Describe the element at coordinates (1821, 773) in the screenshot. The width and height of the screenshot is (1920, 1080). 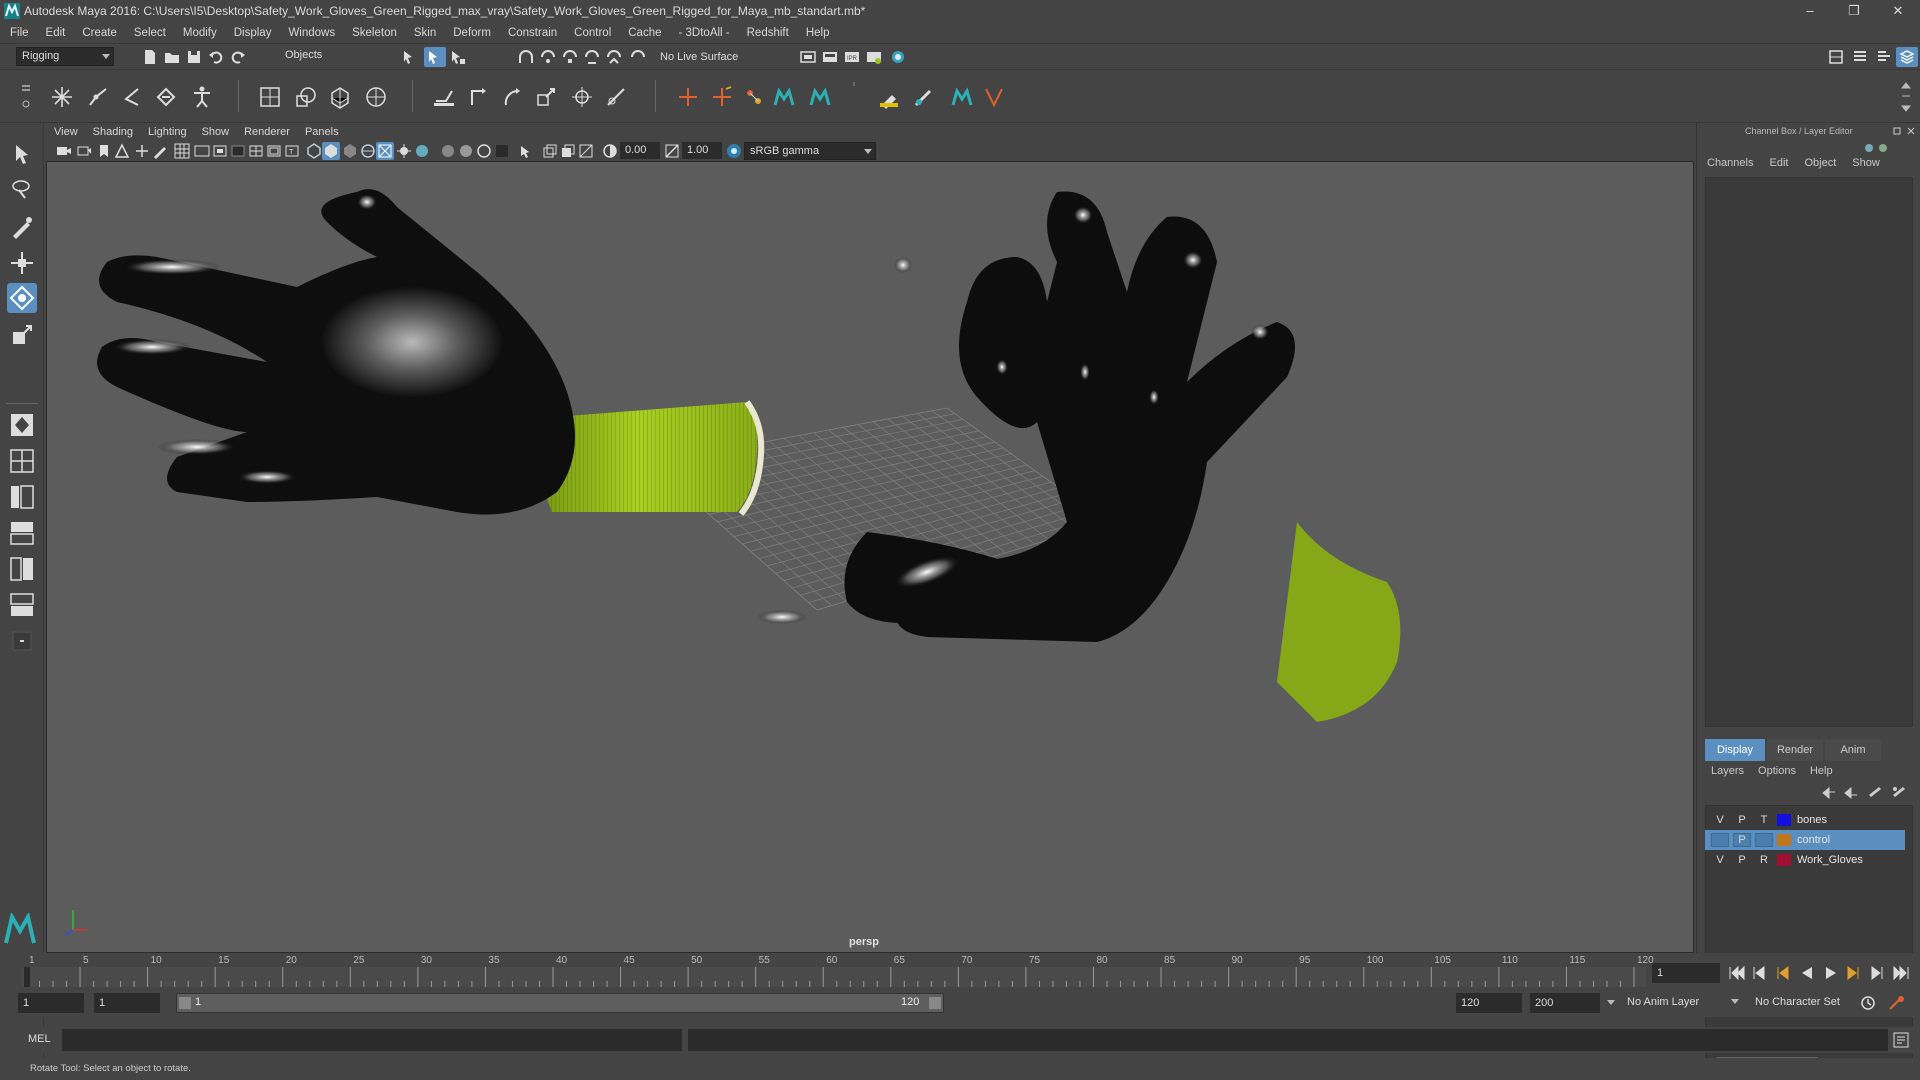
I see `layer-menu-help: Help` at that location.